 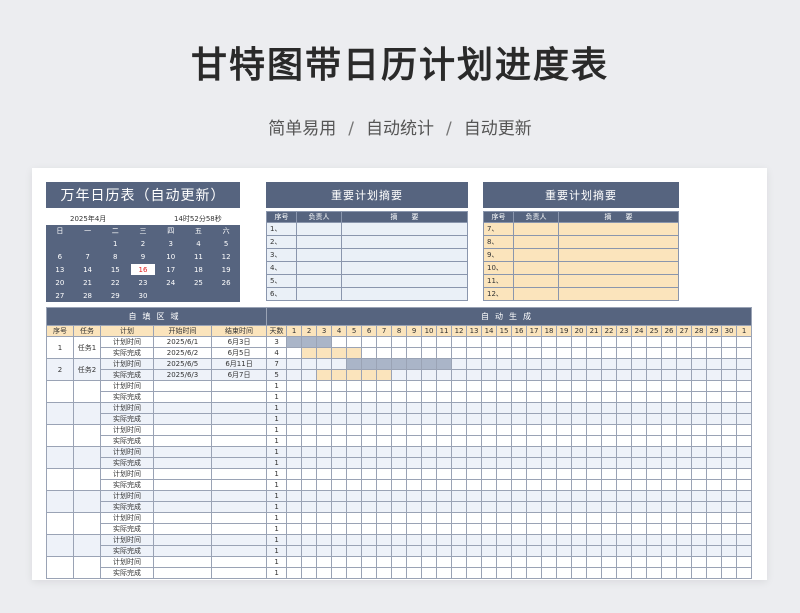 I want to click on start-date-cell: 2025/6/1, so click(x=182, y=342).